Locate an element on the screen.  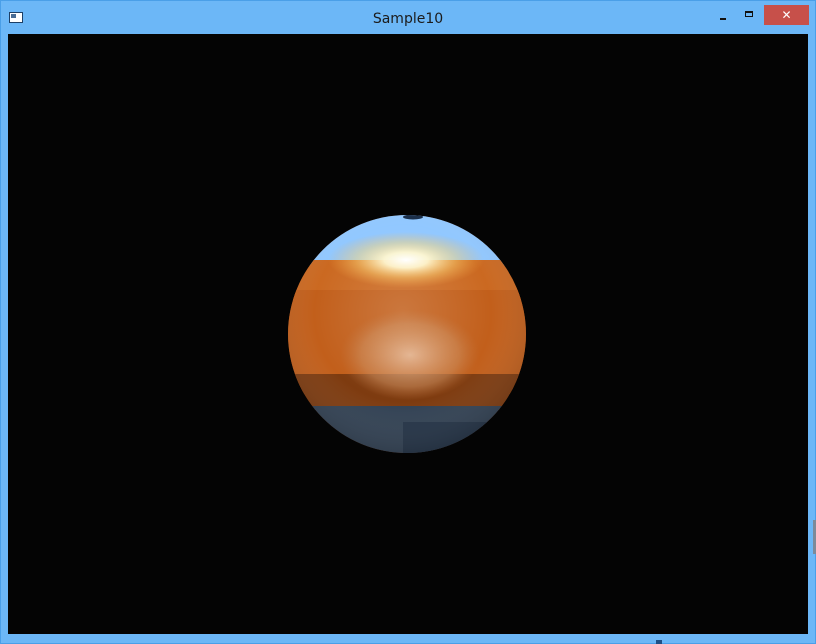
window-title: Sample10 is located at coordinates (408, 19).